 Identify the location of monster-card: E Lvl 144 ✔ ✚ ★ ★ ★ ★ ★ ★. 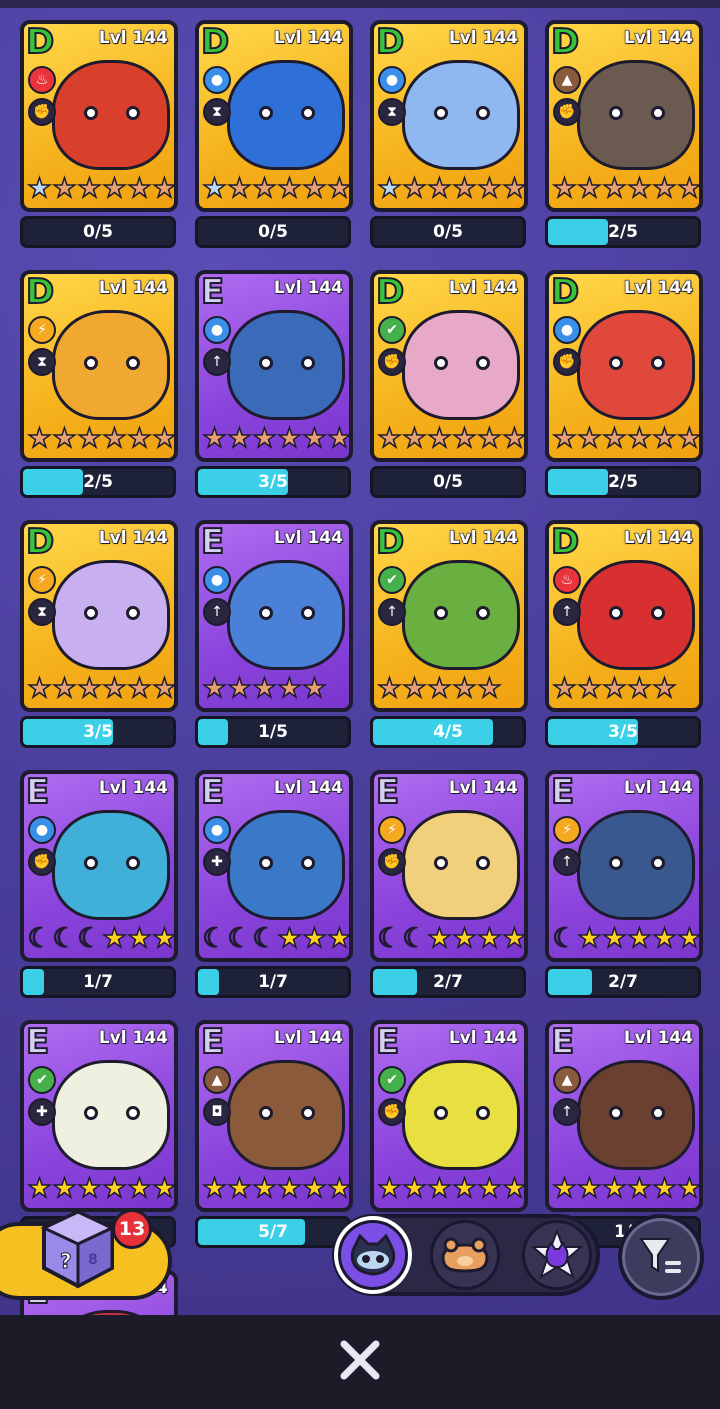
(99, 1116).